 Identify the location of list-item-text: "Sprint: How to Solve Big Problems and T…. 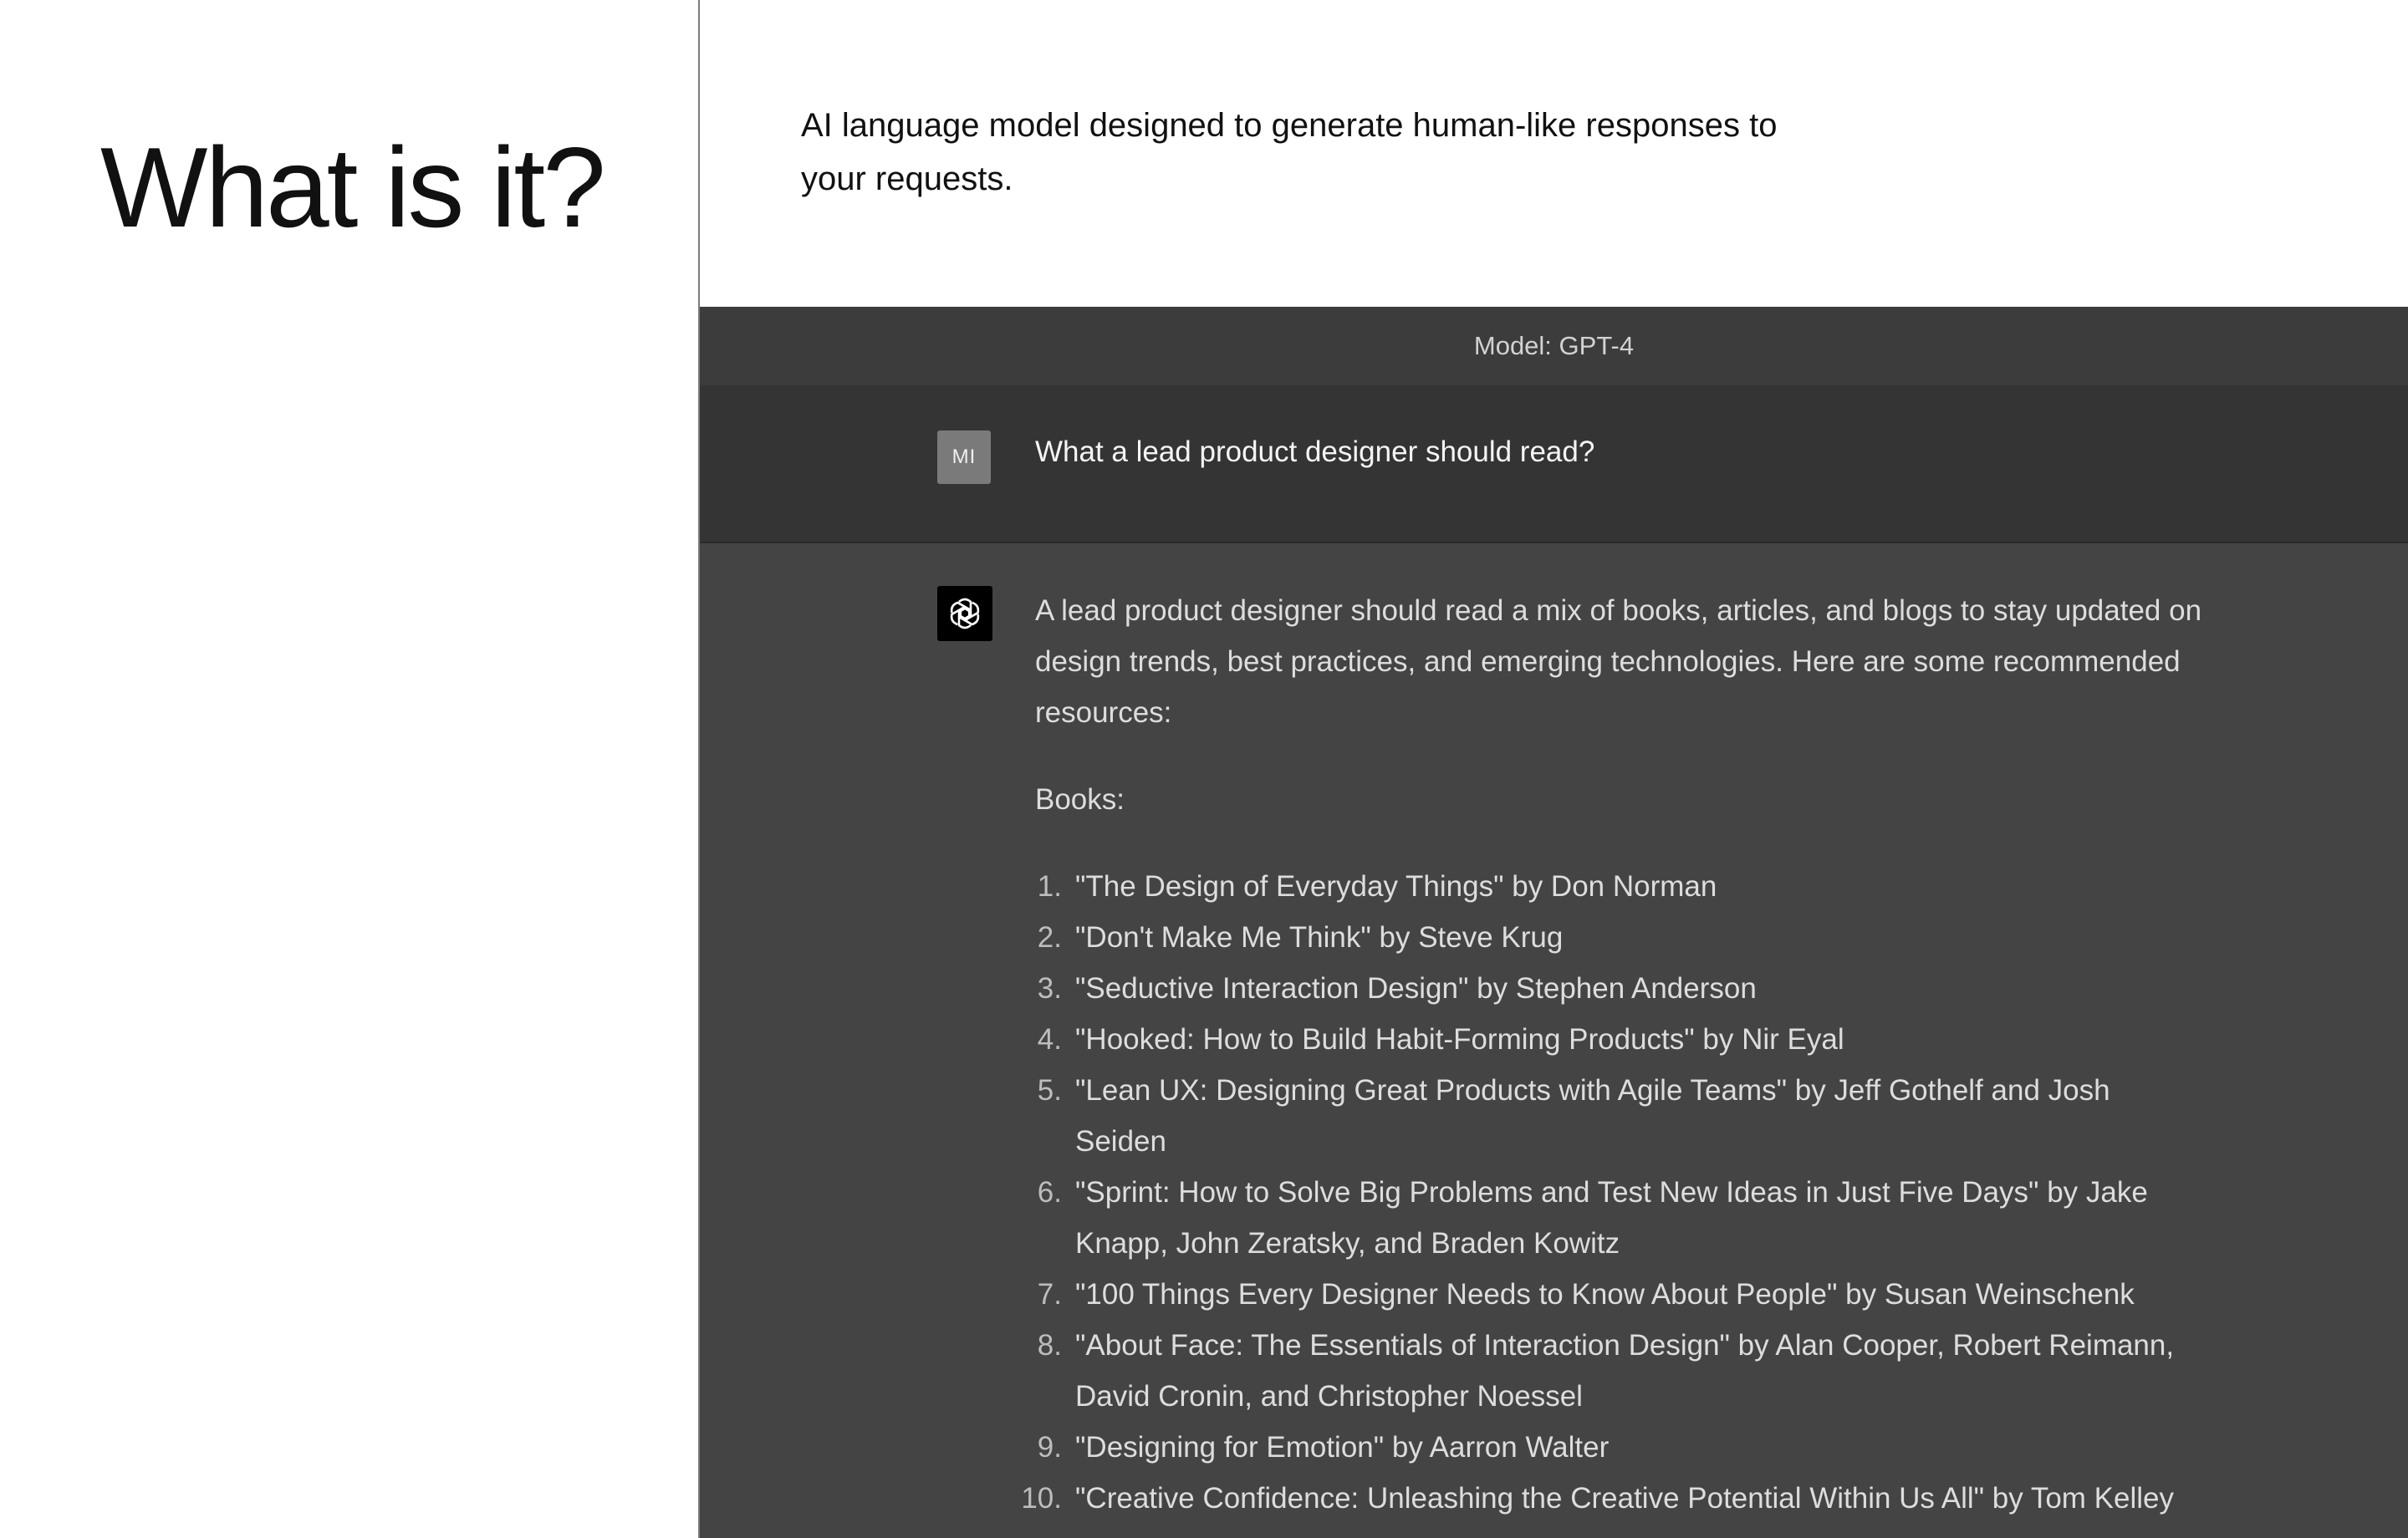
(1612, 1218).